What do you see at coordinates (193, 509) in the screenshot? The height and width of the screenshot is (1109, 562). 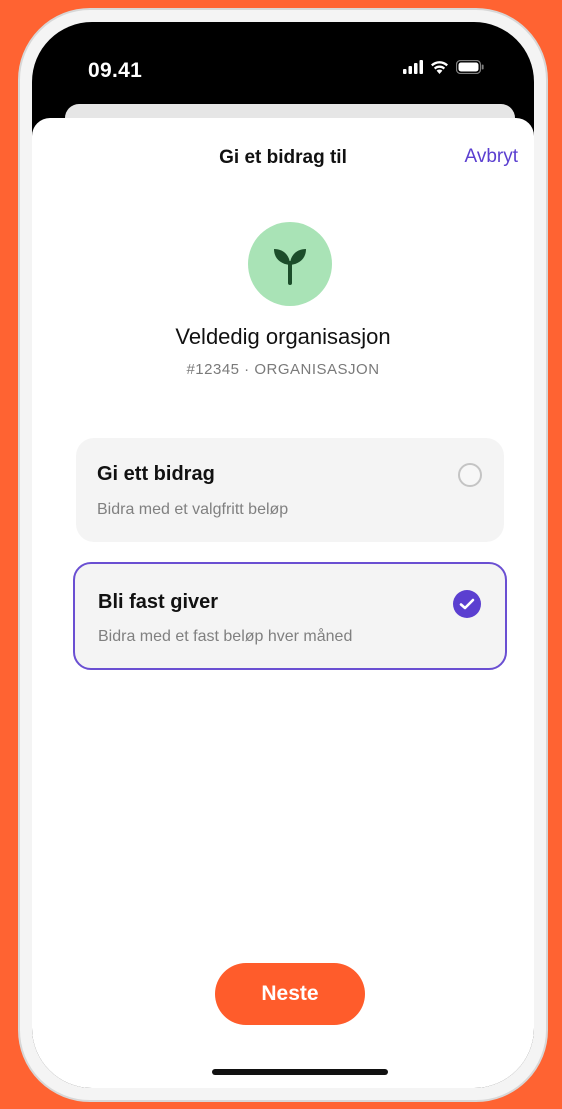 I see `option-description: Bidra med et valgfritt beløp` at bounding box center [193, 509].